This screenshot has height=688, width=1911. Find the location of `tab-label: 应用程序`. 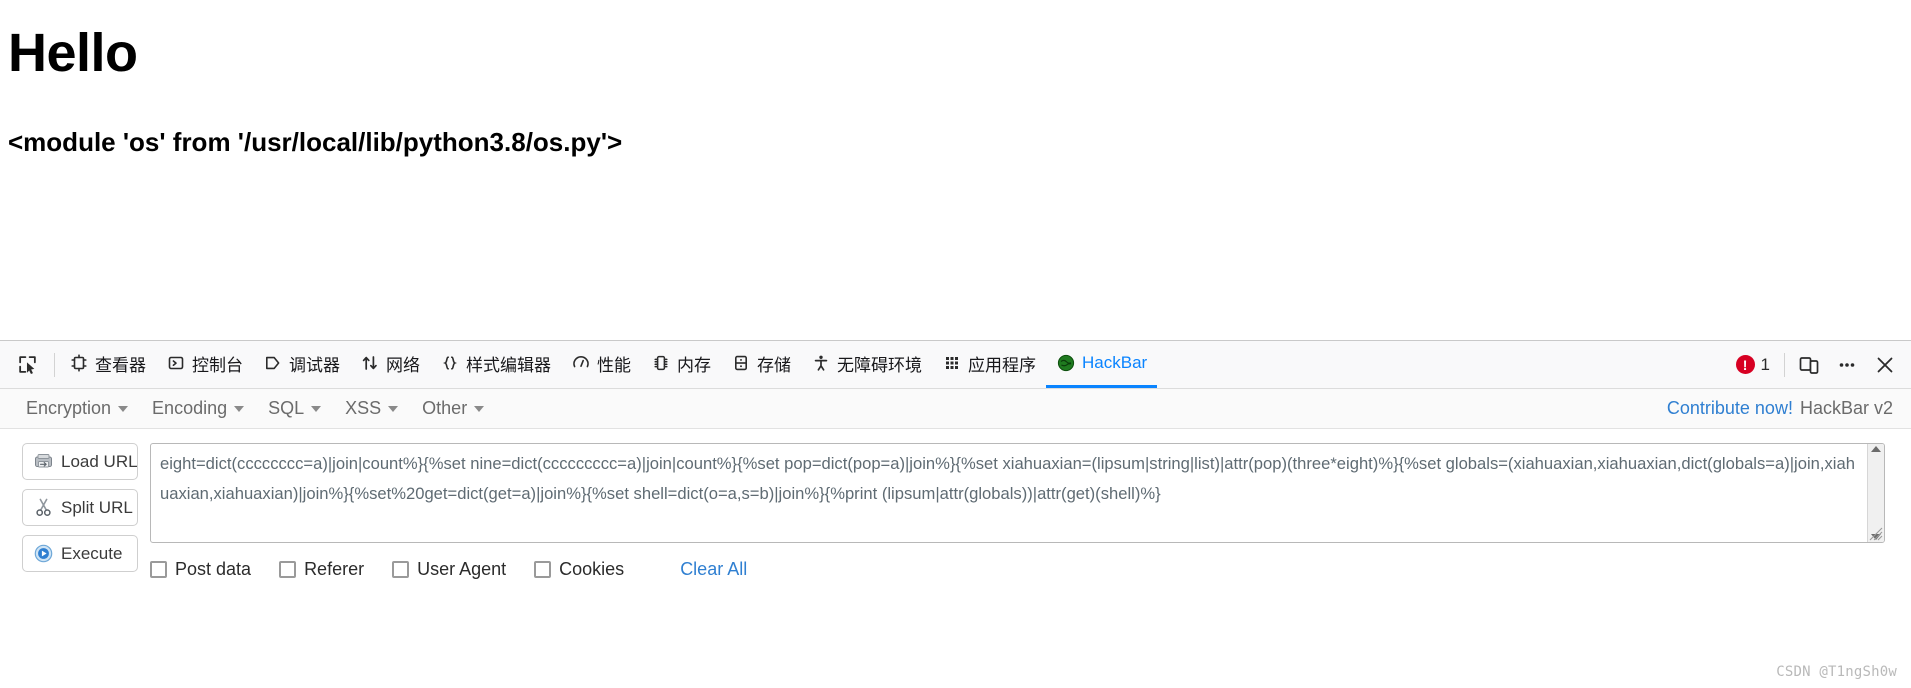

tab-label: 应用程序 is located at coordinates (1002, 365).